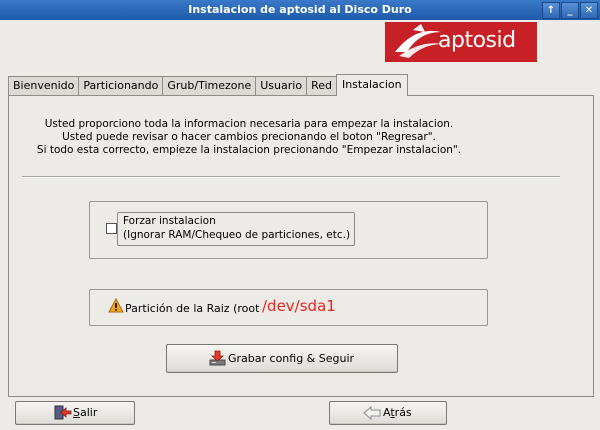 This screenshot has width=600, height=430. What do you see at coordinates (121, 85) in the screenshot?
I see `tab-particionando: Particionando` at bounding box center [121, 85].